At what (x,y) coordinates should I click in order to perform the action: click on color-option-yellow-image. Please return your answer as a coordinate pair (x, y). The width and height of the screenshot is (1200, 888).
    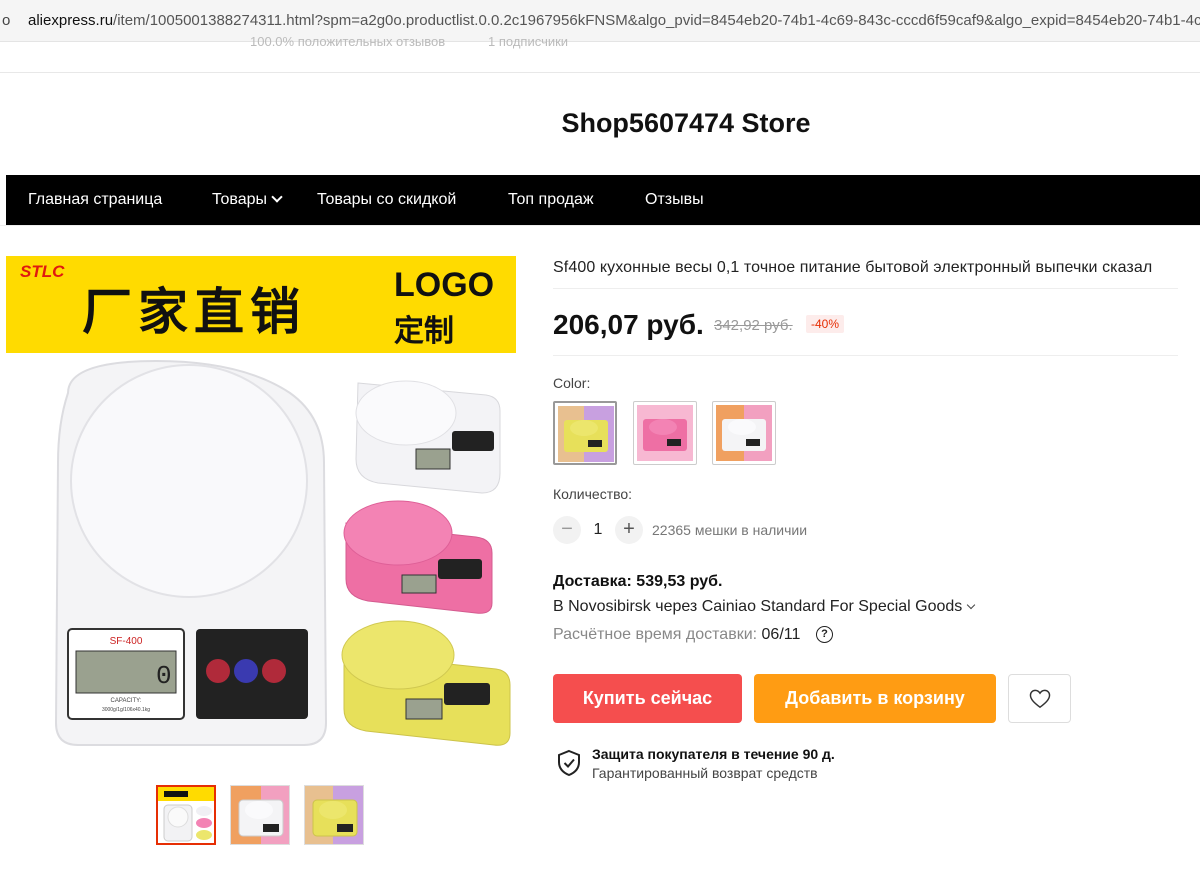
    Looking at the image, I should click on (586, 434).